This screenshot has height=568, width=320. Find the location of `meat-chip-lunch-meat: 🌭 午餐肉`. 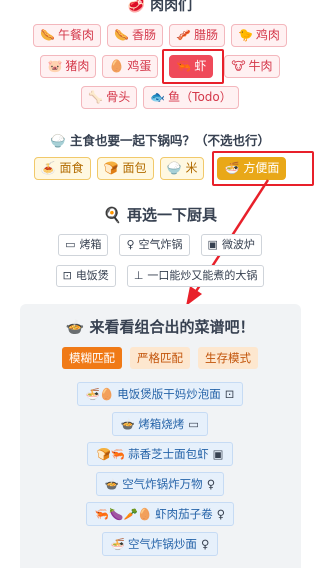

meat-chip-lunch-meat: 🌭 午餐肉 is located at coordinates (67, 35).